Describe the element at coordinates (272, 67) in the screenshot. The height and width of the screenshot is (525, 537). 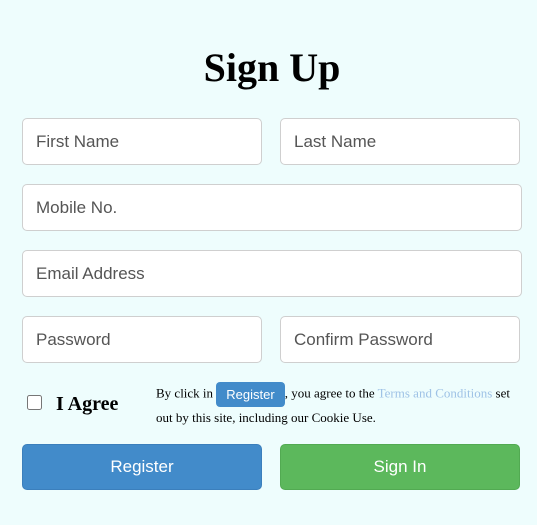
I see `page-title: Sign Up` at that location.